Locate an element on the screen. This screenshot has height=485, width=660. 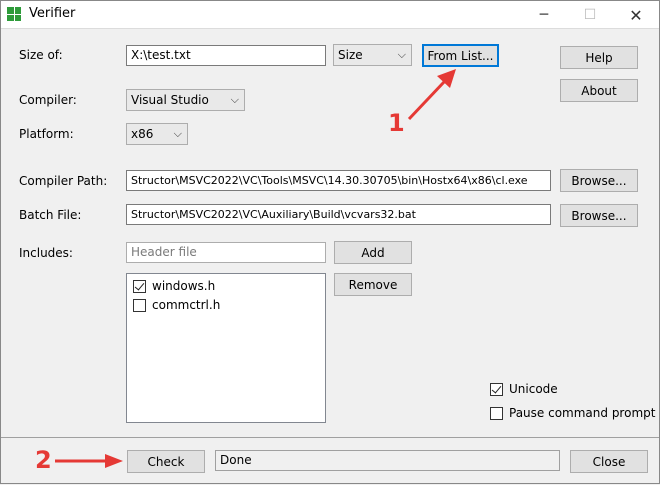
close-icon: ✕ is located at coordinates (636, 15).